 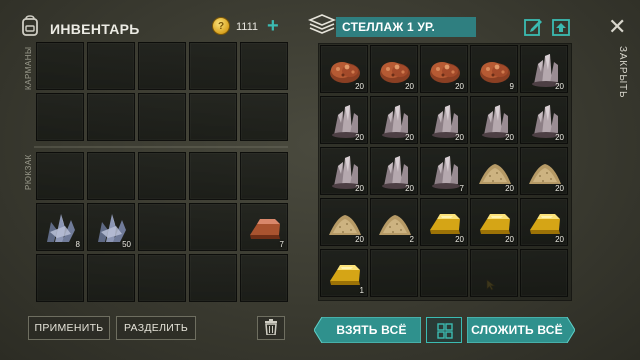 I want to click on item-count: 50, so click(x=126, y=244).